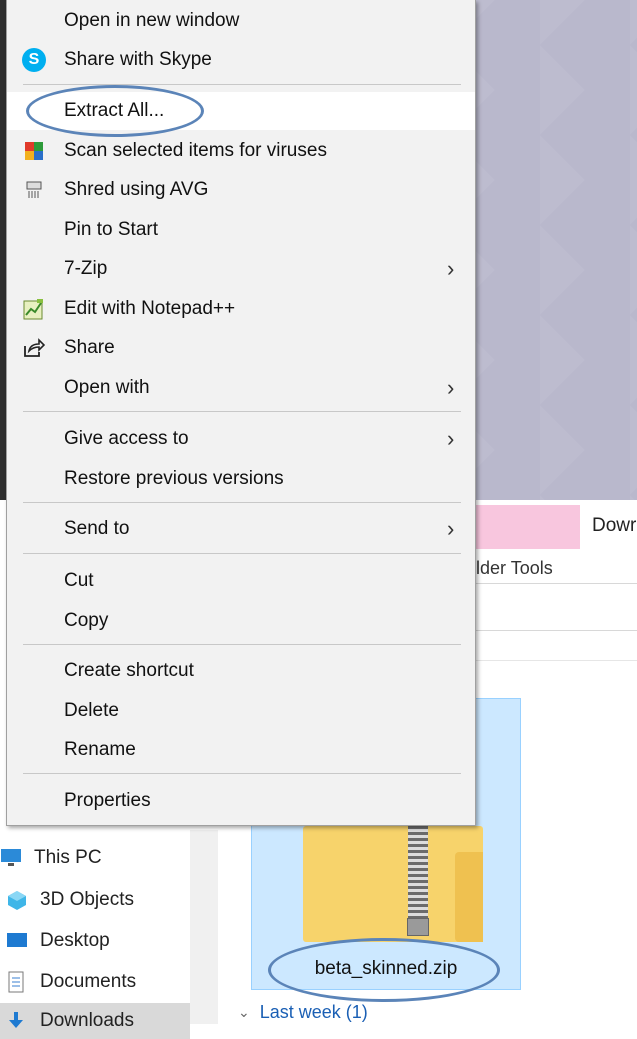 The width and height of the screenshot is (637, 1039). What do you see at coordinates (129, 670) in the screenshot?
I see `menu-item-label: Create shortcut` at bounding box center [129, 670].